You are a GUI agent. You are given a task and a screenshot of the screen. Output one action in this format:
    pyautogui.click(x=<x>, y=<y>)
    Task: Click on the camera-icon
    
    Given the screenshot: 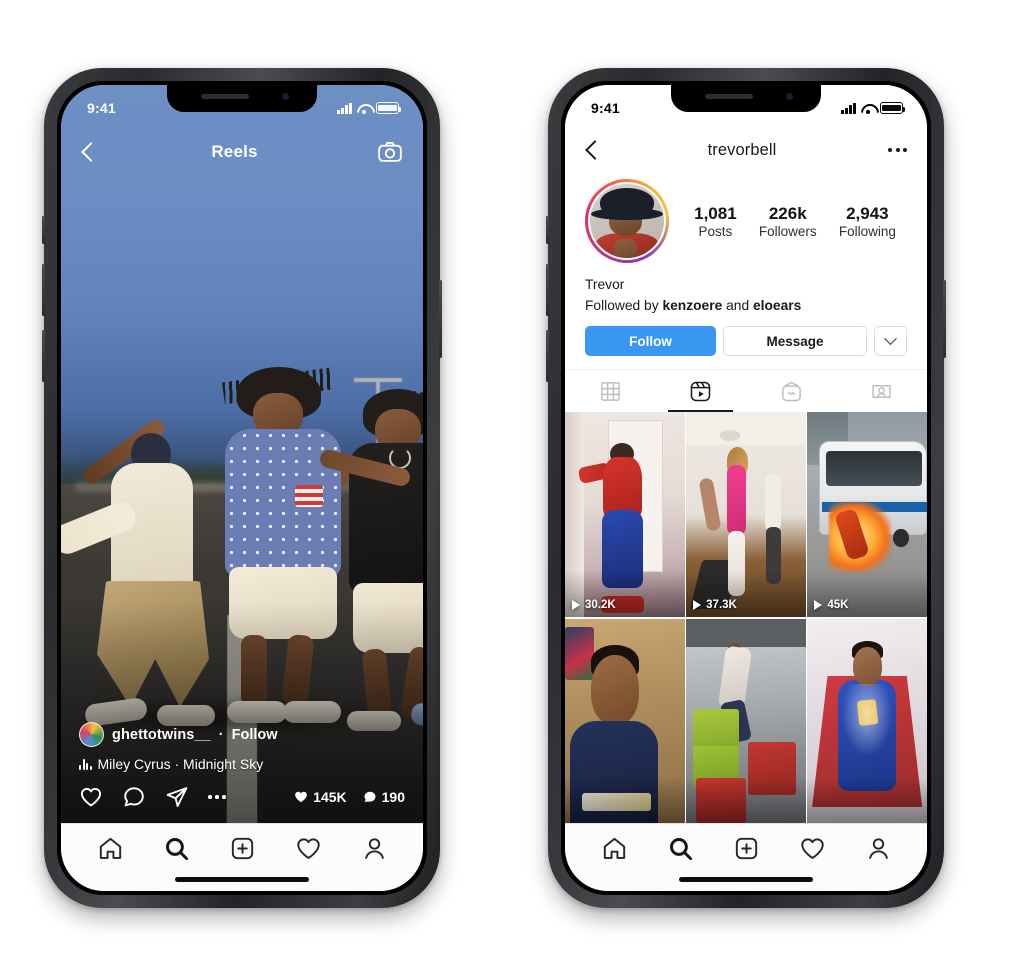 What is the action you would take?
    pyautogui.click(x=390, y=152)
    